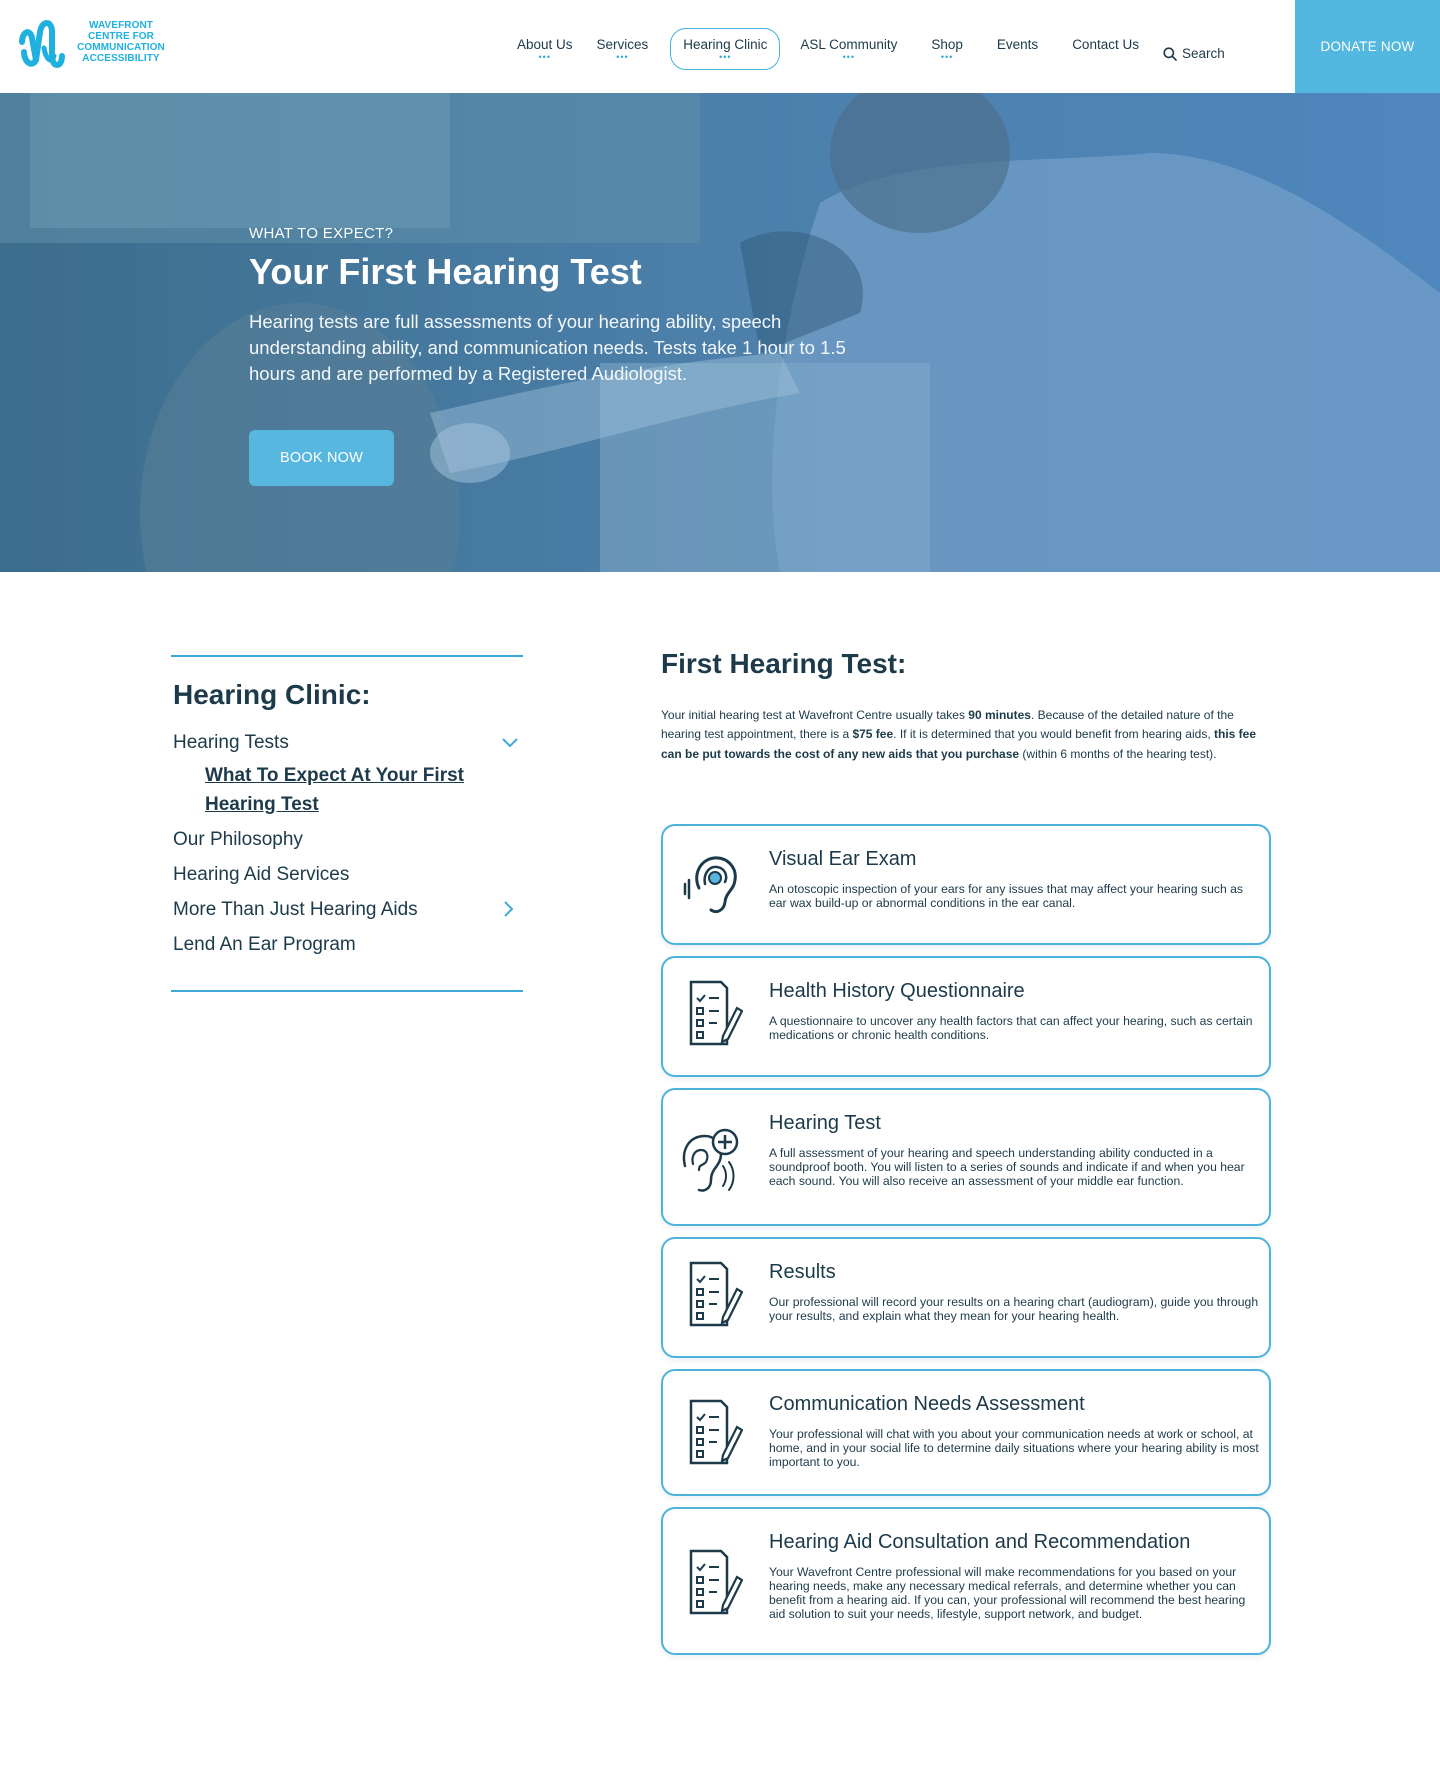  I want to click on sidebar-item-more-than-hearing-aids: More Than Just Hearing Aids, so click(295, 910).